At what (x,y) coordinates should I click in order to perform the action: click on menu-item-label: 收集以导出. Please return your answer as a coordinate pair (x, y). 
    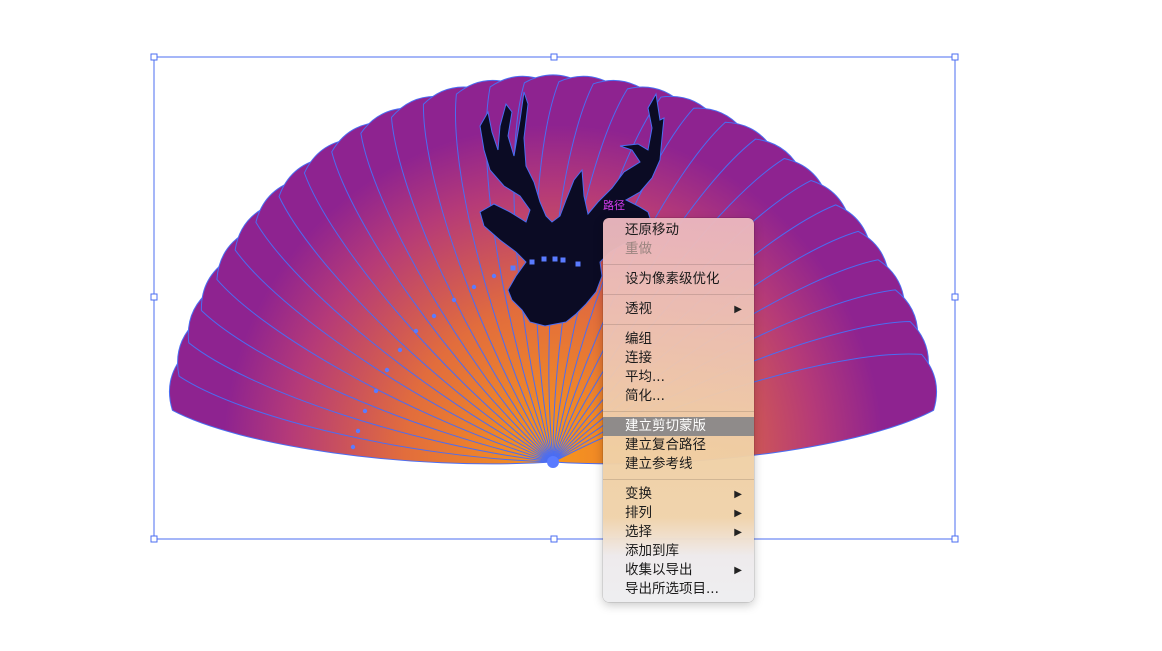
    Looking at the image, I should click on (659, 570).